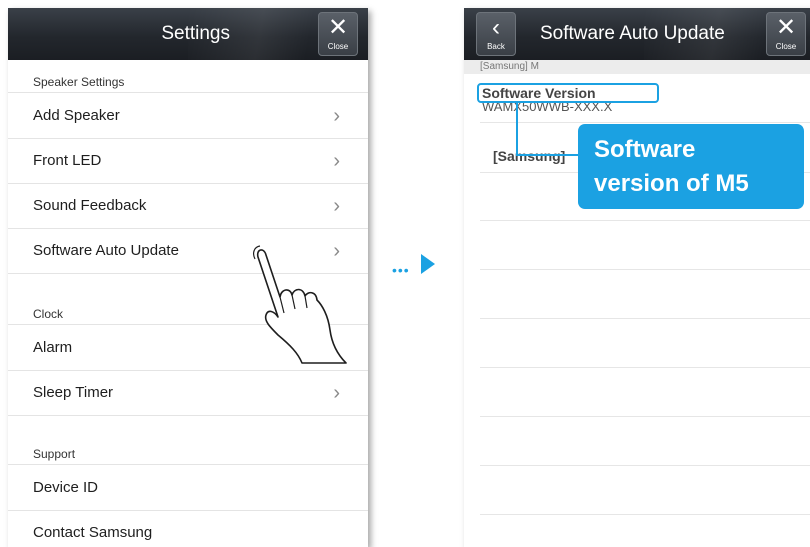 This screenshot has height=547, width=810. I want to click on page-title: Settings, so click(195, 33).